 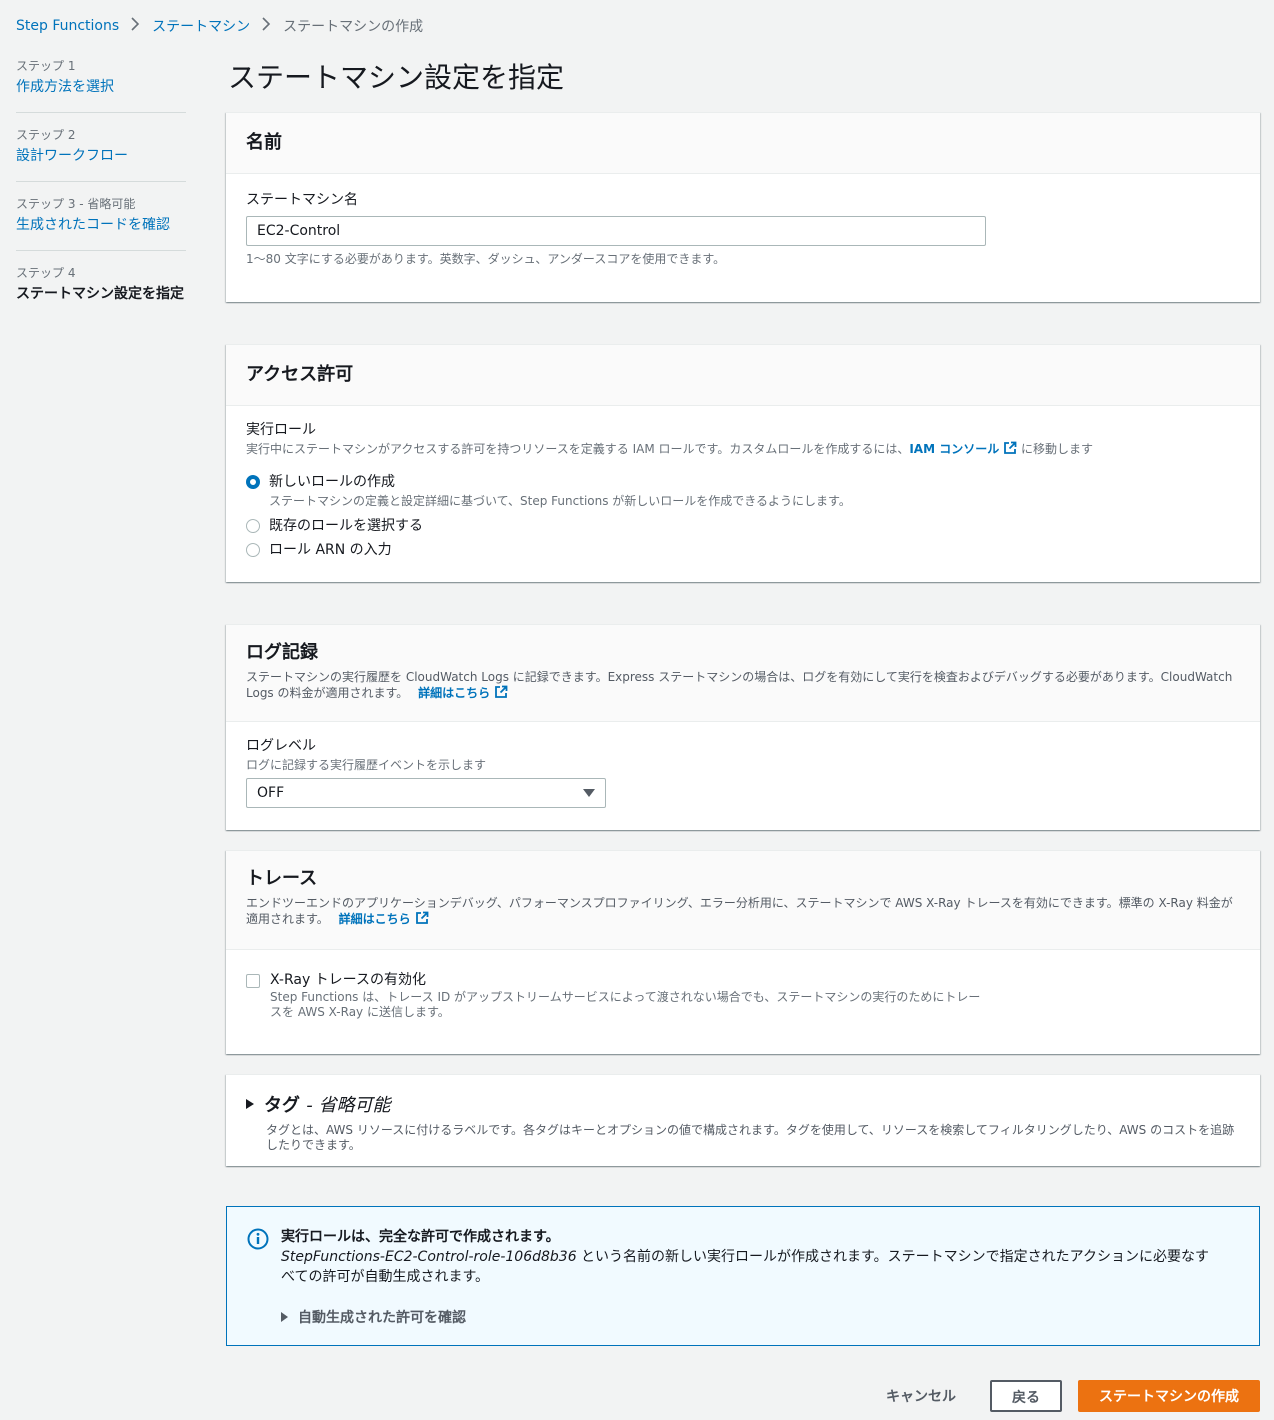 I want to click on radio-label: 新しいロールの作成, so click(x=332, y=482).